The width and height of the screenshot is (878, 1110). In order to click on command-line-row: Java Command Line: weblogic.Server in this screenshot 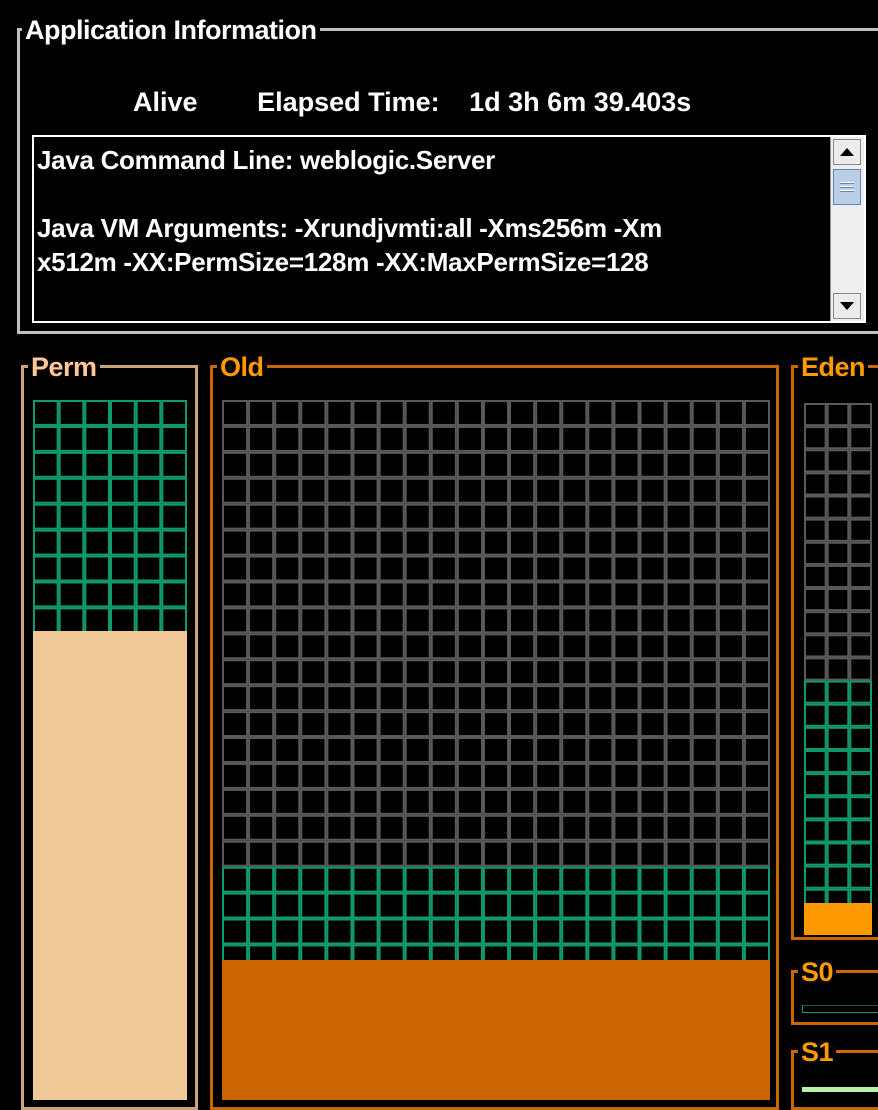, I will do `click(266, 160)`.